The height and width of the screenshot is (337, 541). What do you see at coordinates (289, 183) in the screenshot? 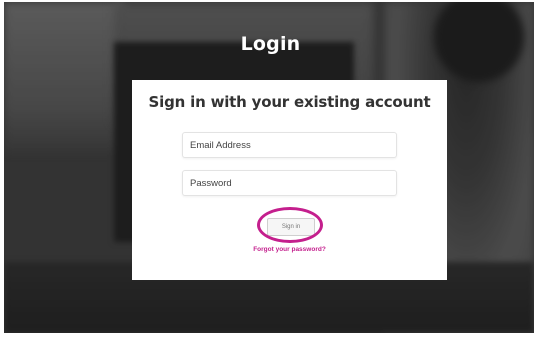
I see `password-field` at bounding box center [289, 183].